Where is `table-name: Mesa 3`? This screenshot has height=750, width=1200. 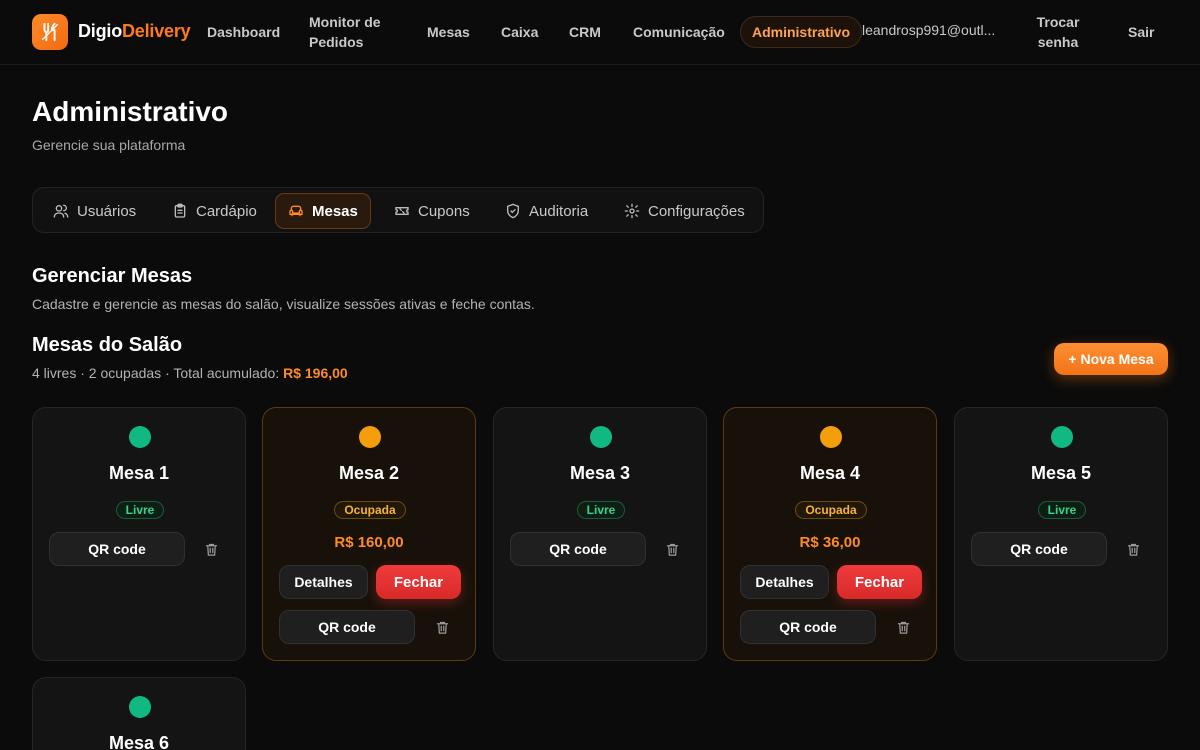 table-name: Mesa 3 is located at coordinates (600, 473).